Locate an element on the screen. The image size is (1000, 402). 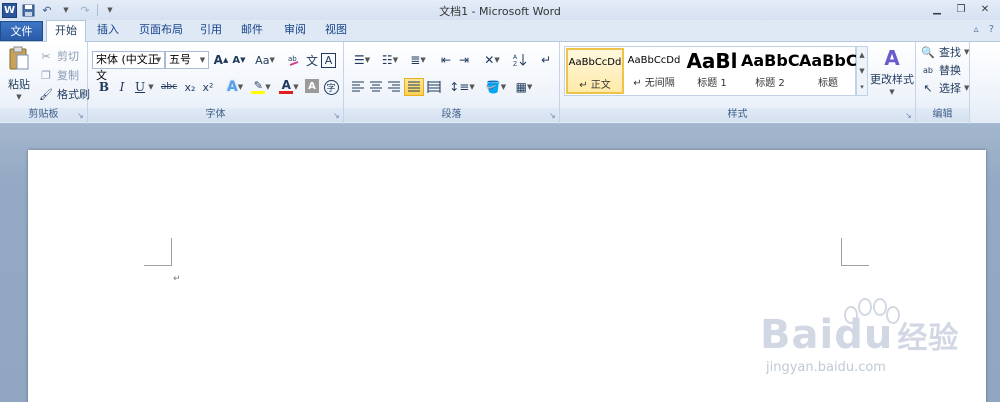
italic-button: I is located at coordinates (122, 87).